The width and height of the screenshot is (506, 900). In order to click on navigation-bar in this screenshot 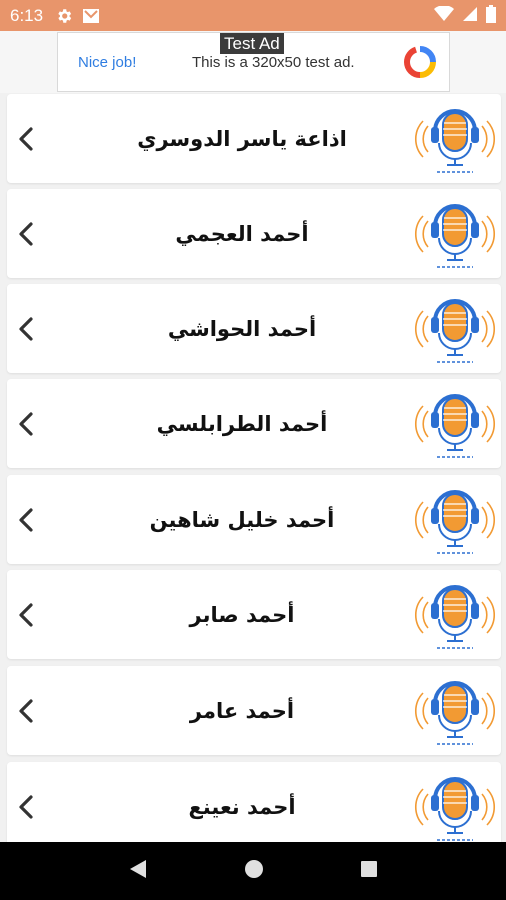, I will do `click(253, 871)`.